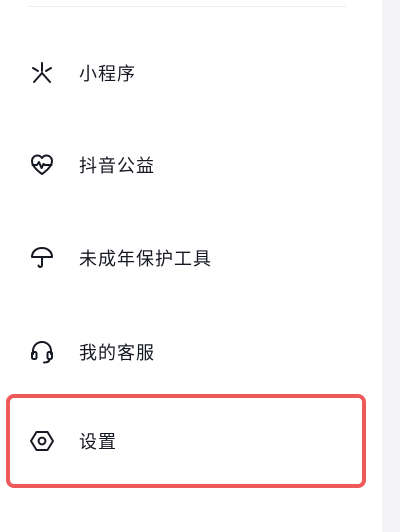 This screenshot has height=532, width=400. What do you see at coordinates (98, 442) in the screenshot?
I see `menu-item-label: 设置` at bounding box center [98, 442].